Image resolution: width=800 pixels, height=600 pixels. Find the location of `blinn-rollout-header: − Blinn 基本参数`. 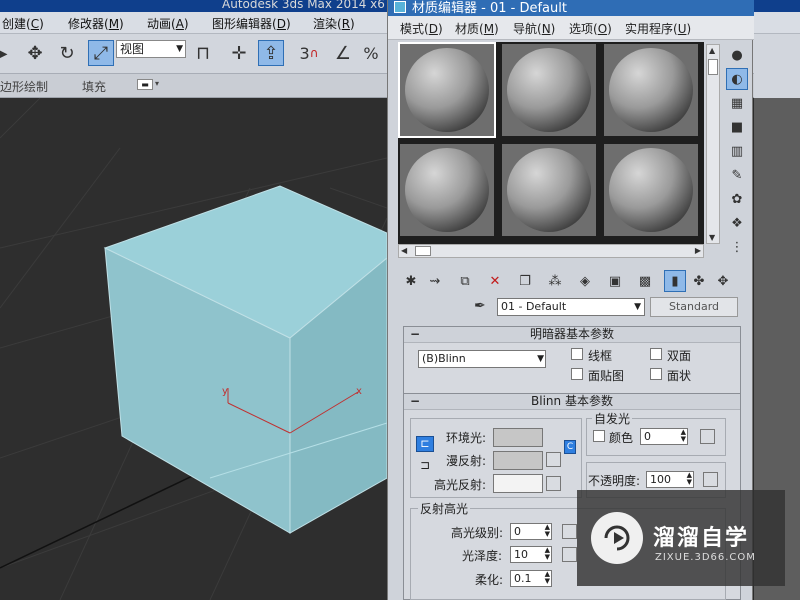

blinn-rollout-header: − Blinn 基本参数 is located at coordinates (572, 402).